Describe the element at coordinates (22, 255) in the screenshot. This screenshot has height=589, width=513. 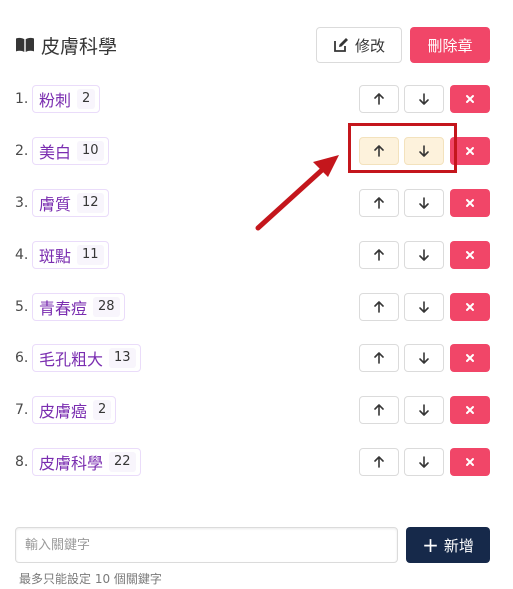
I see `keyword-index: 4.` at that location.